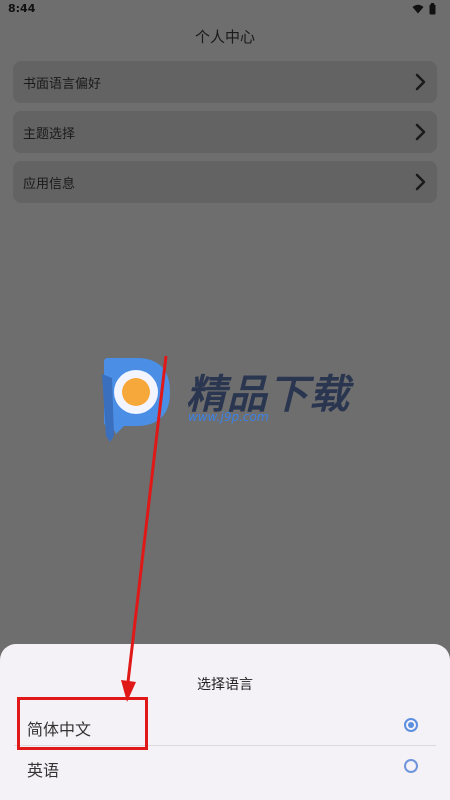 The height and width of the screenshot is (800, 450). What do you see at coordinates (49, 184) in the screenshot?
I see `menu-item-label: 应用信息` at bounding box center [49, 184].